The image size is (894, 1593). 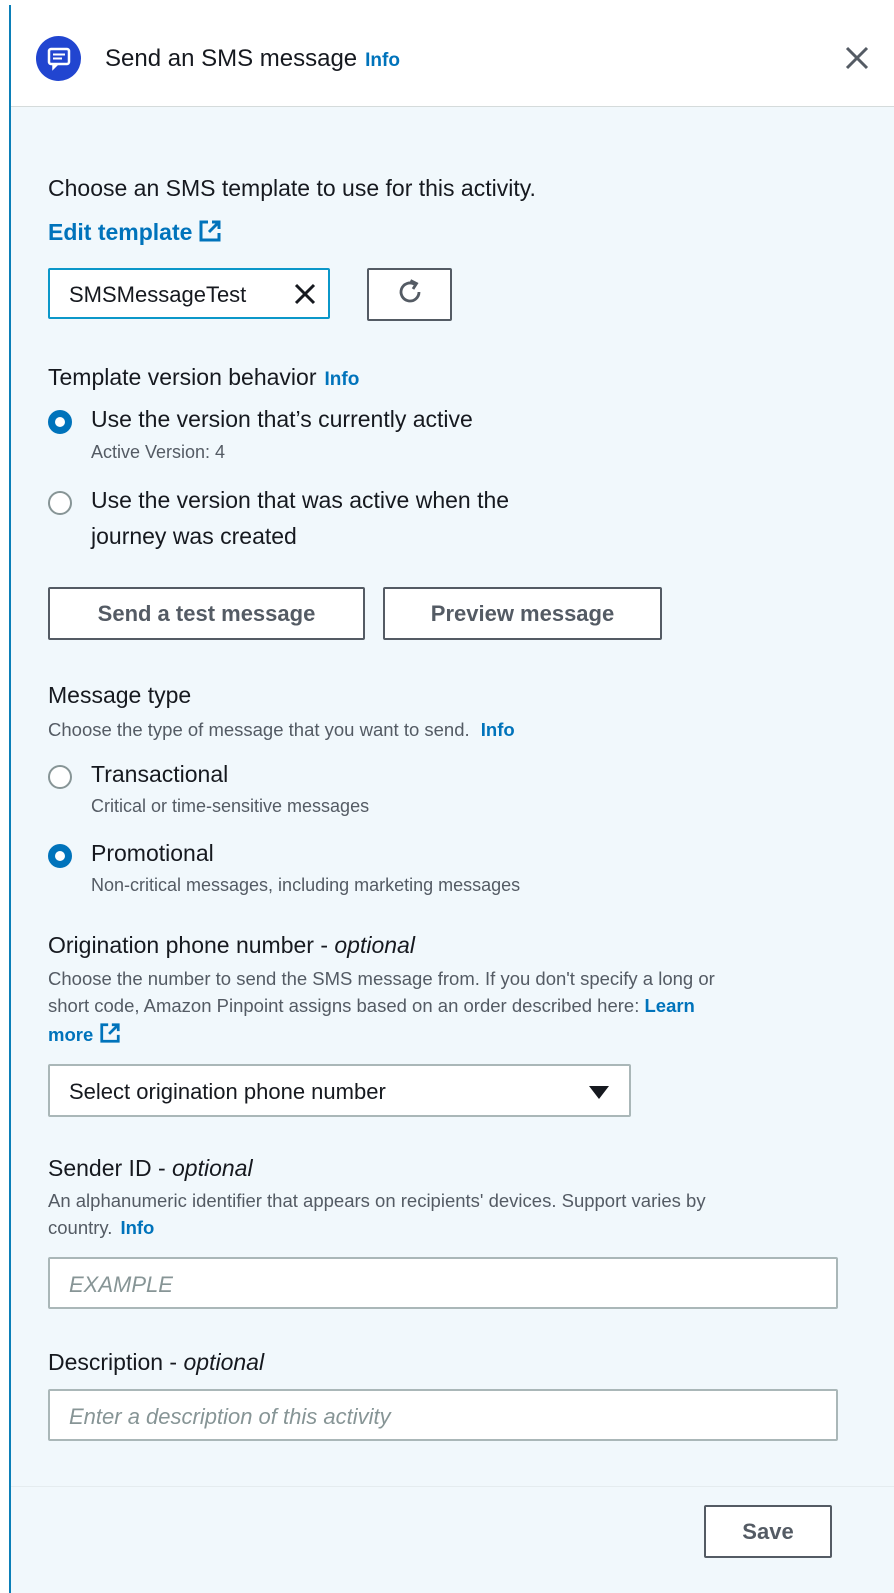 I want to click on external-link-icon, so click(x=210, y=234).